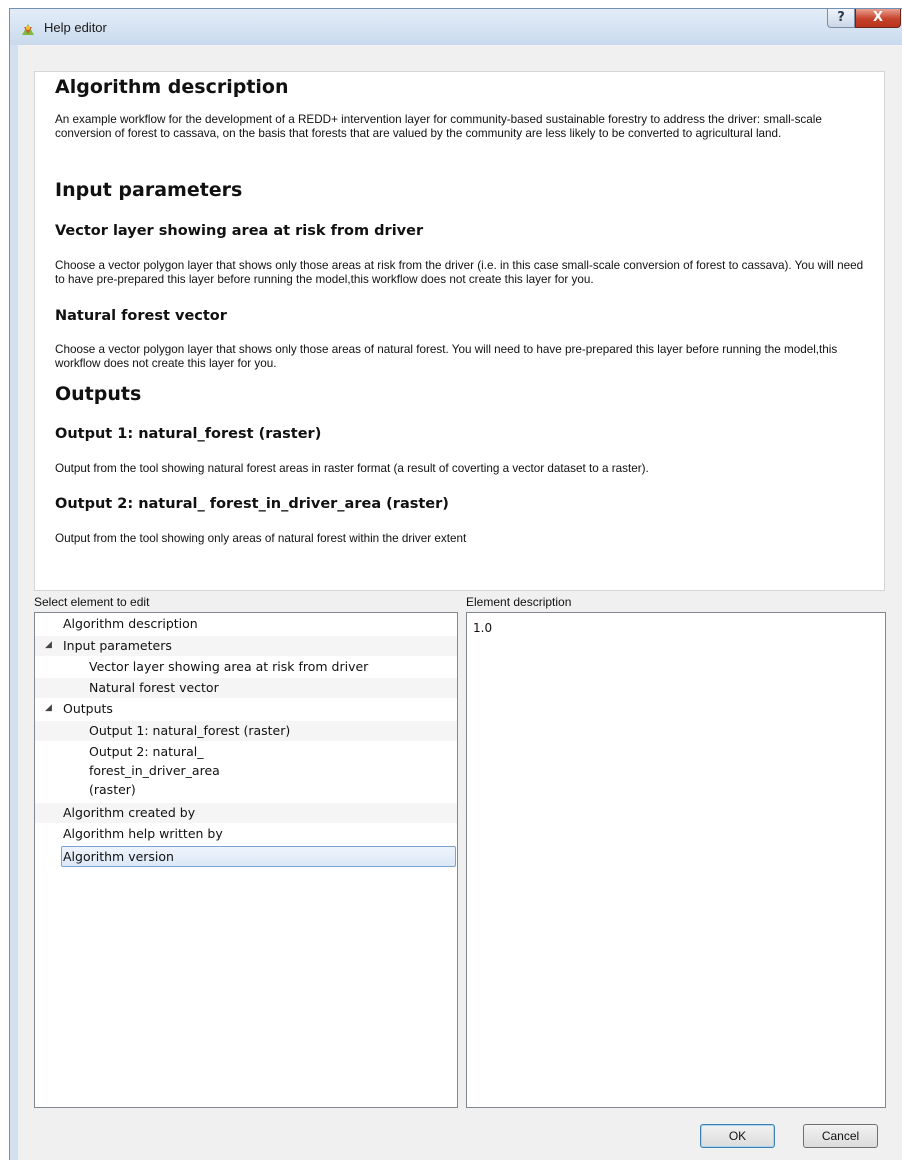  What do you see at coordinates (98, 394) in the screenshot?
I see `heading-outputs: Outputs` at bounding box center [98, 394].